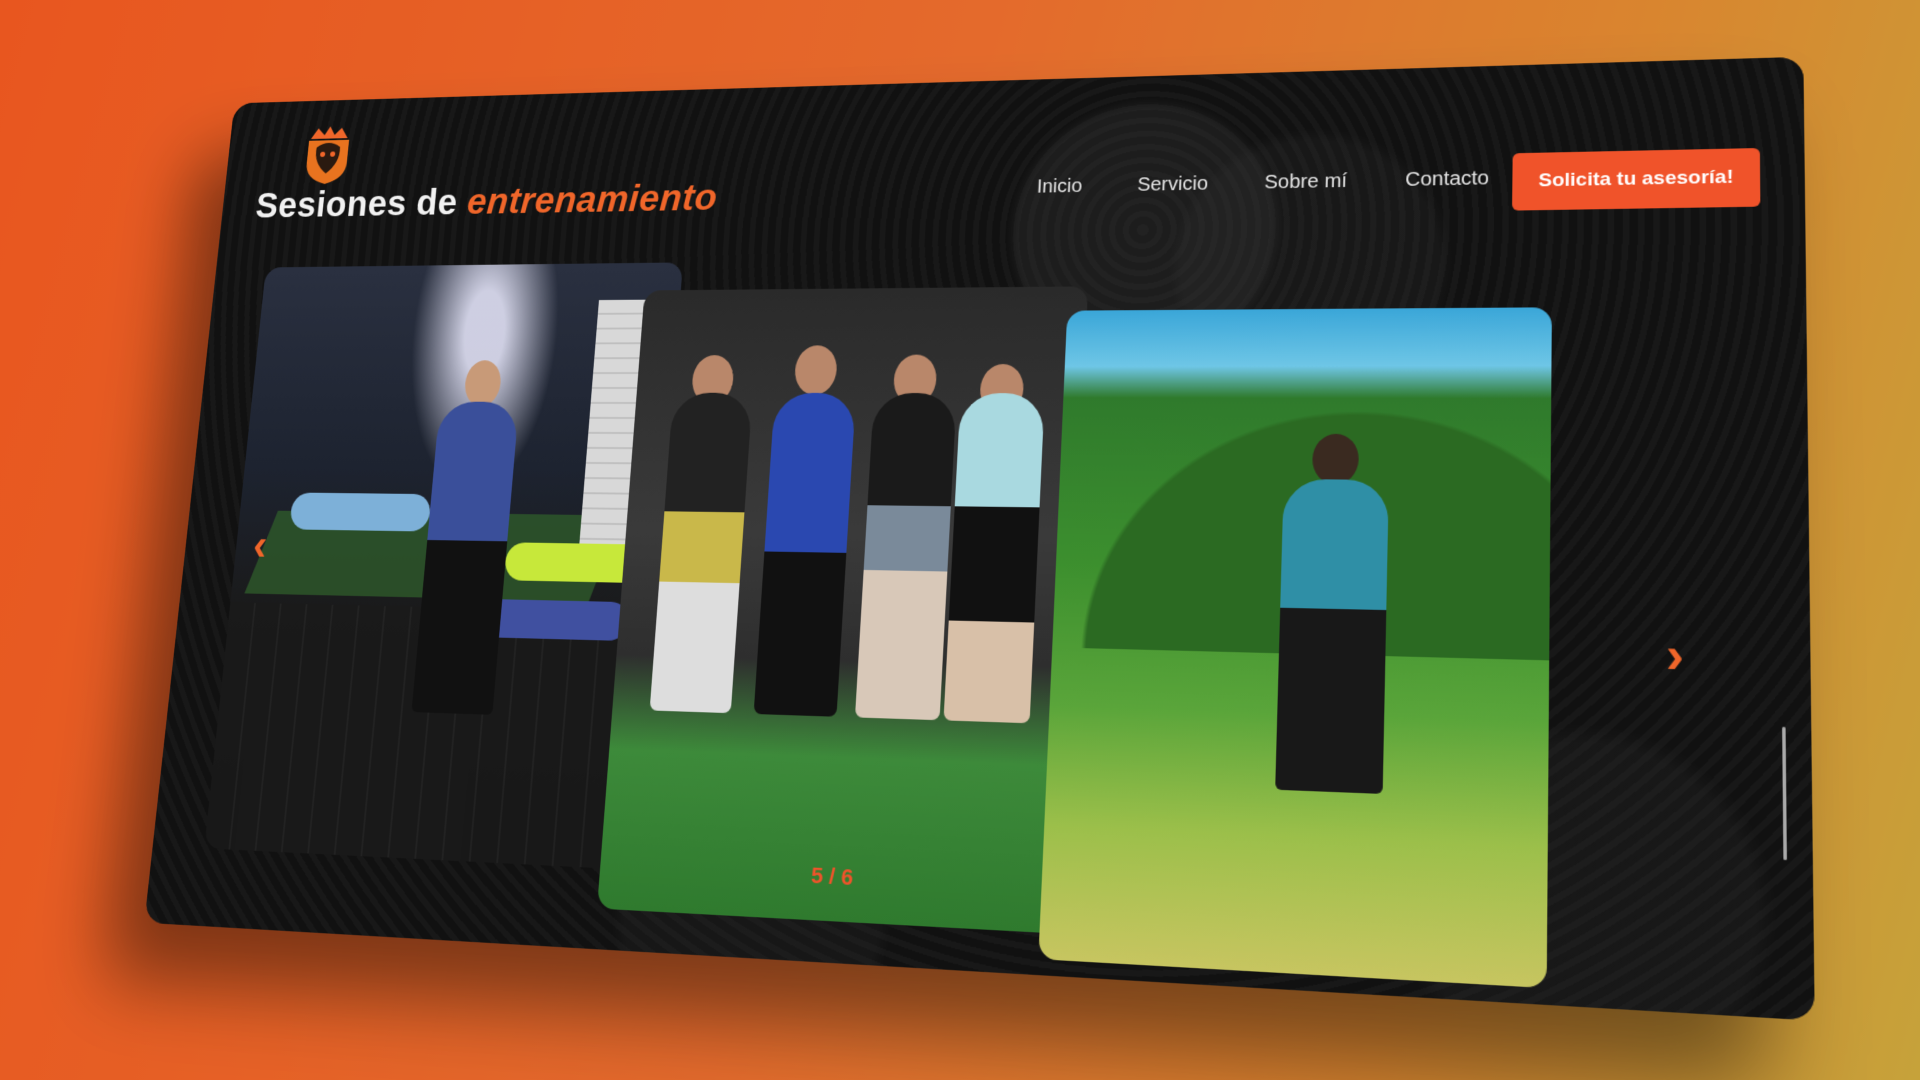 The image size is (1920, 1080). Describe the element at coordinates (1305, 182) in the screenshot. I see `nav-item-sobre-mi: Sobre mí` at that location.